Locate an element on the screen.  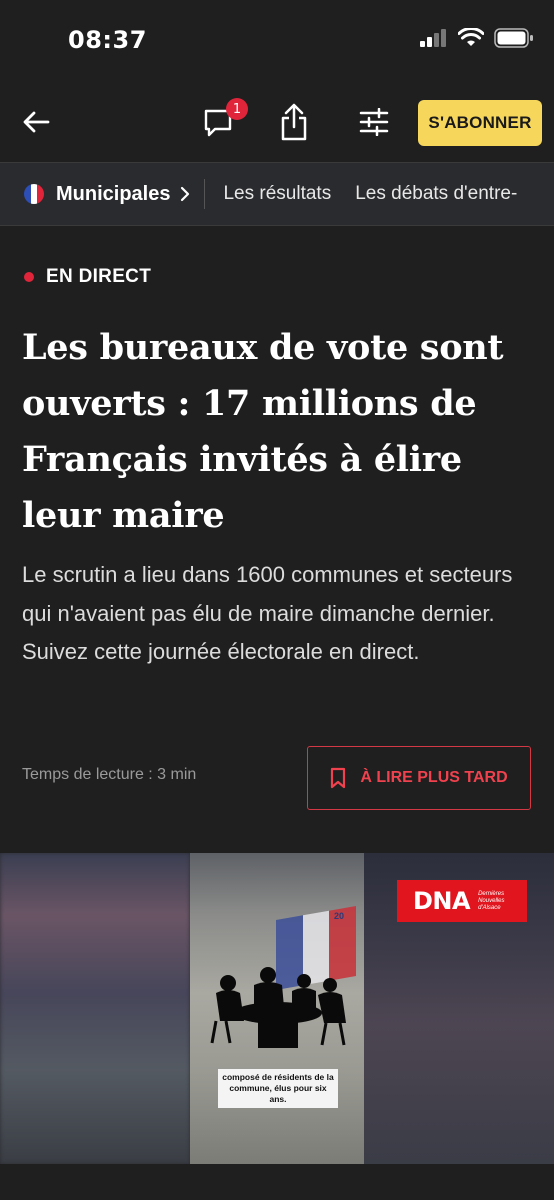
sliders-icon is located at coordinates (374, 122).